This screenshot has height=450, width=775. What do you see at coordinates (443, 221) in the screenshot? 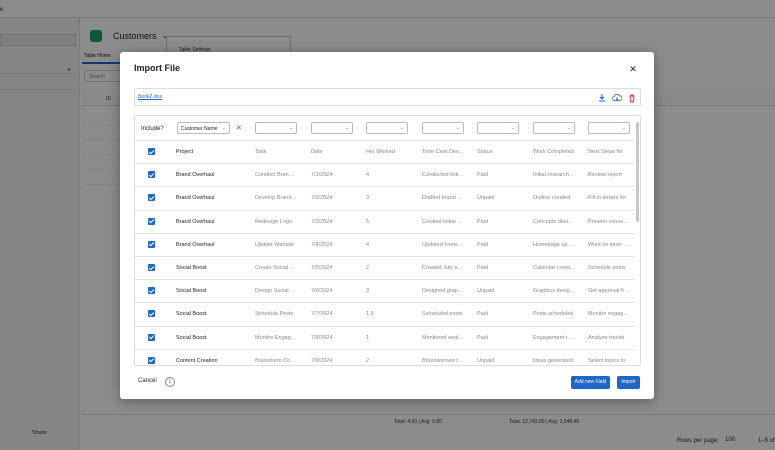
I see `table-cell: Created initial concepts` at bounding box center [443, 221].